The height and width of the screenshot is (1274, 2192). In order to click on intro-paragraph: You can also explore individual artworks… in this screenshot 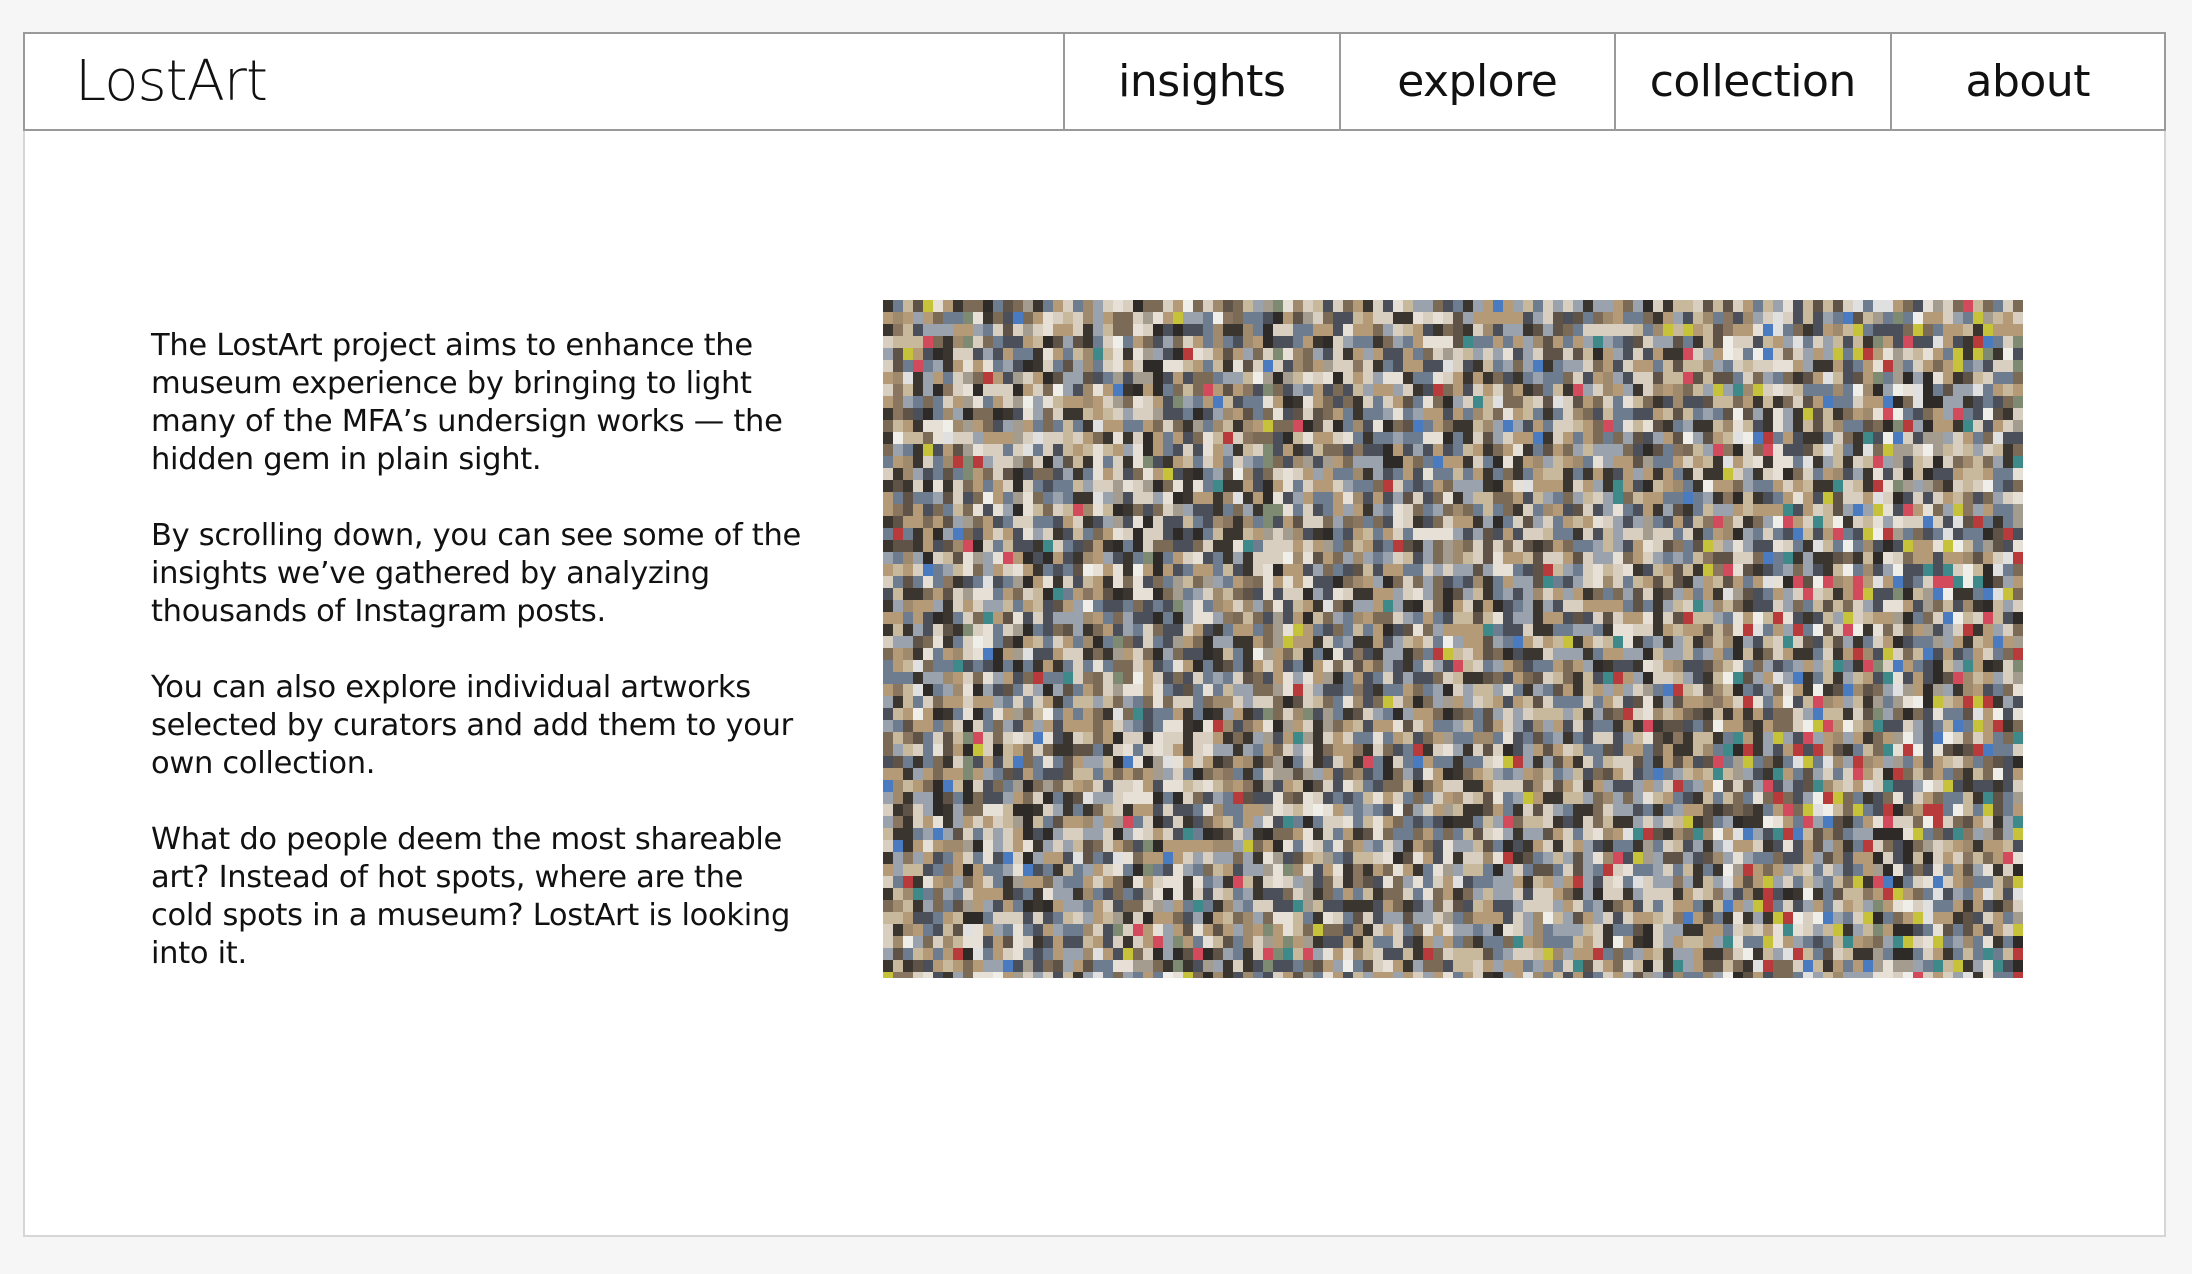, I will do `click(472, 725)`.